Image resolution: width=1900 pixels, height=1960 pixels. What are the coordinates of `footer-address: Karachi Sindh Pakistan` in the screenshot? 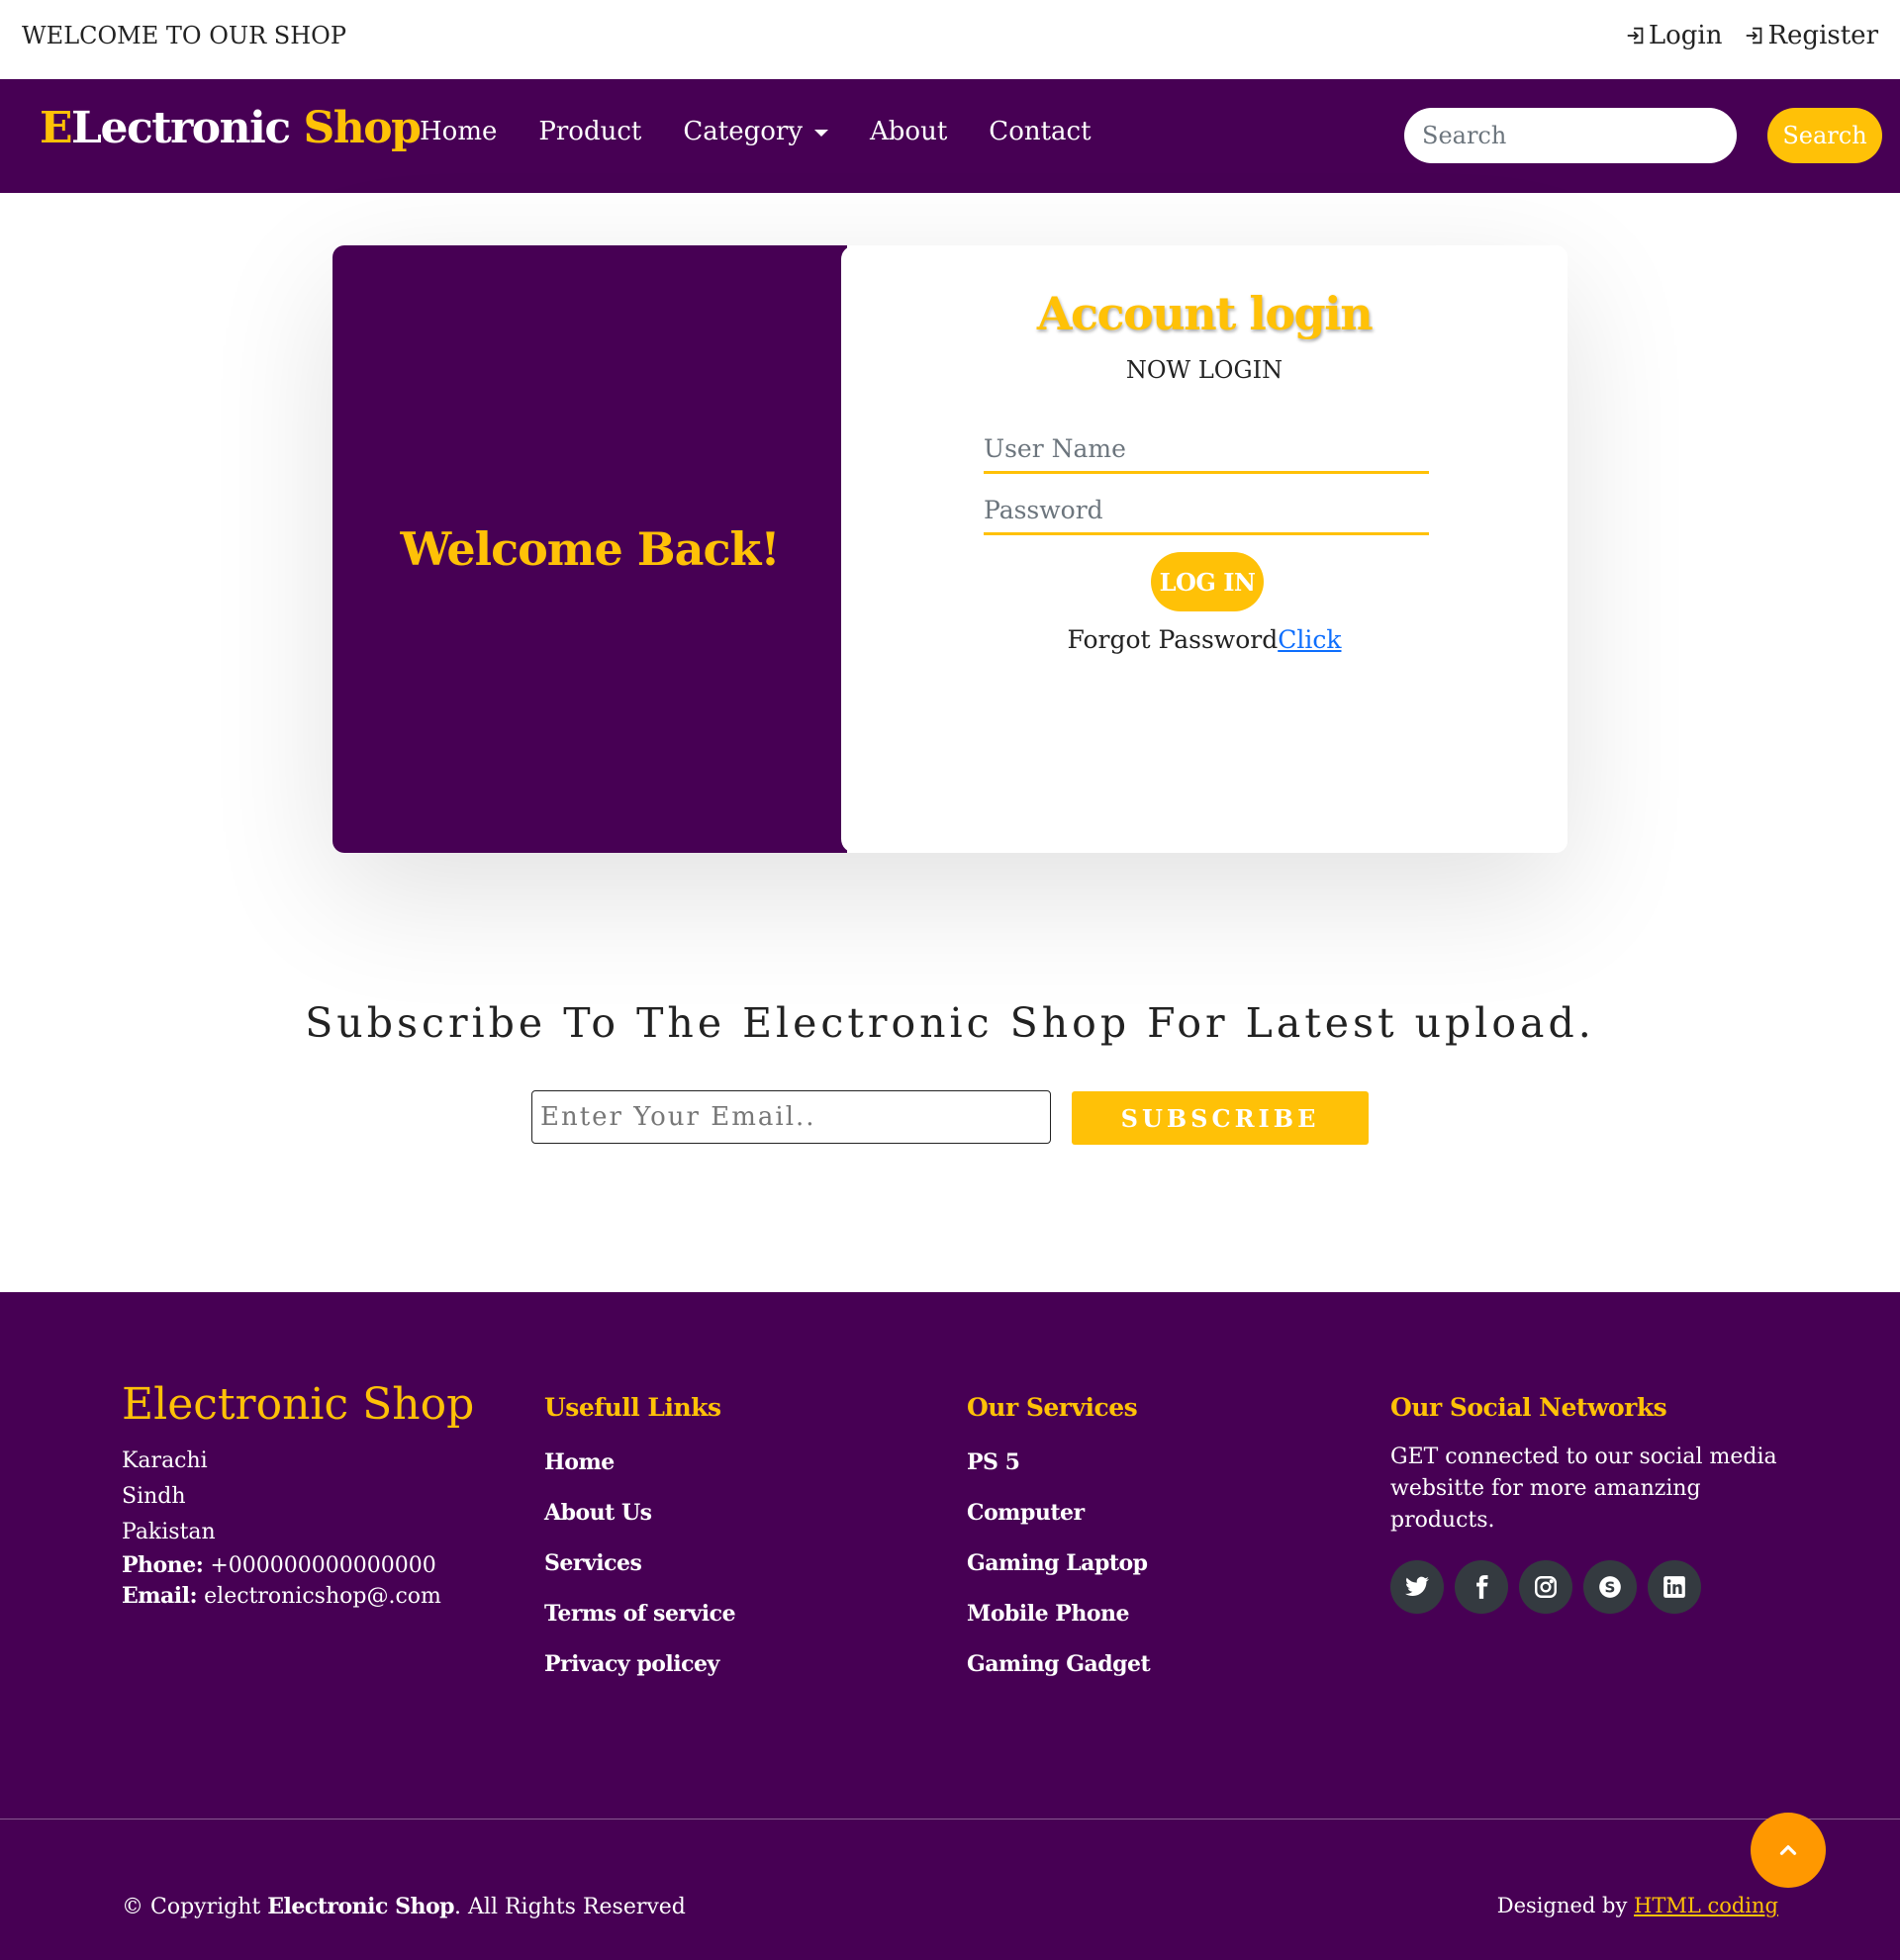 It's located at (298, 1497).